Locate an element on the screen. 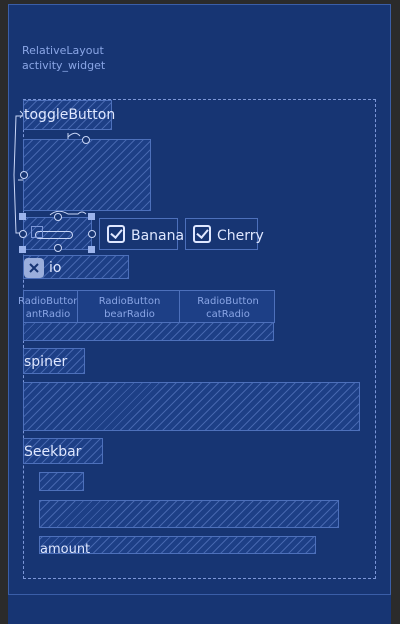 Image resolution: width=400 pixels, height=624 pixels. checkbox-banana: Banana is located at coordinates (141, 234).